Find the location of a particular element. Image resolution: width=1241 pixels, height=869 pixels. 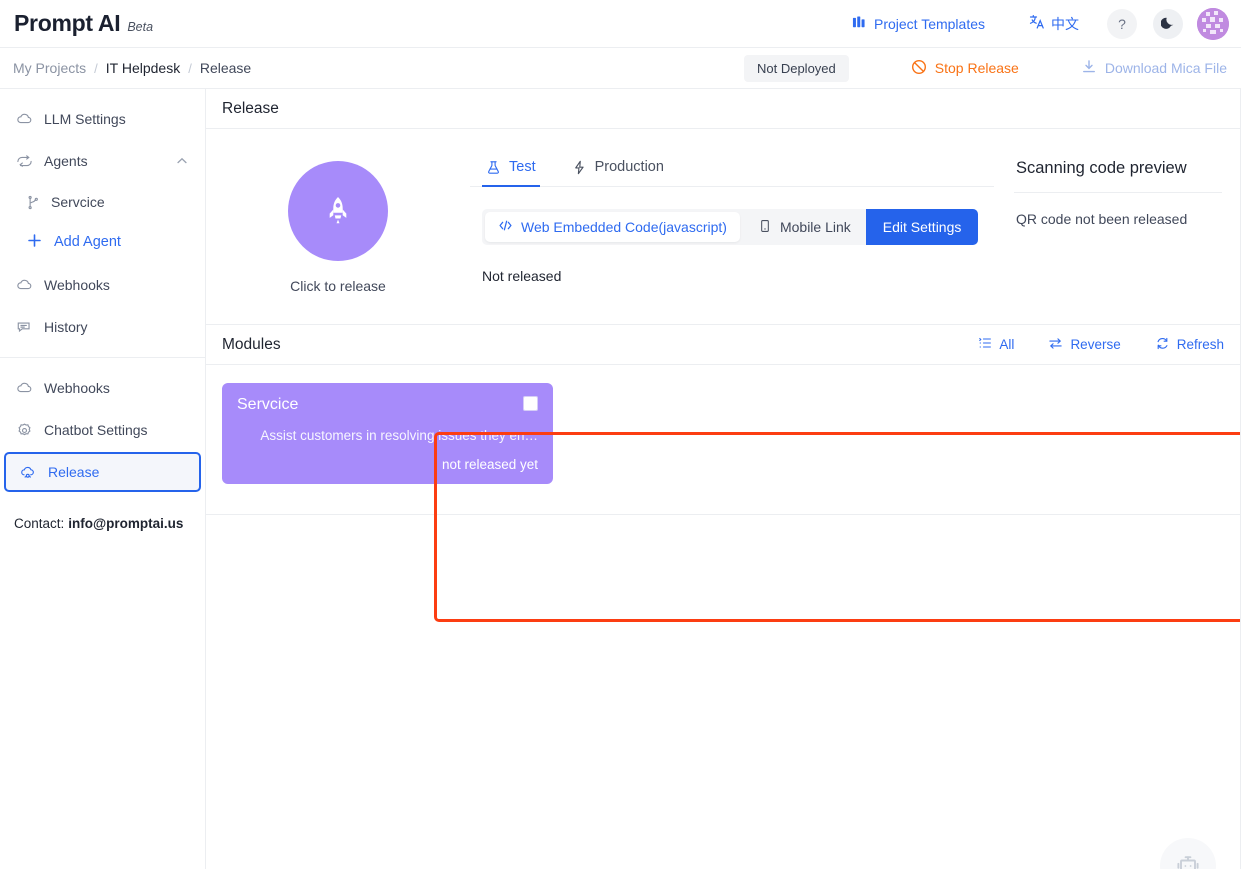

release-caption: Click to release is located at coordinates (338, 286).